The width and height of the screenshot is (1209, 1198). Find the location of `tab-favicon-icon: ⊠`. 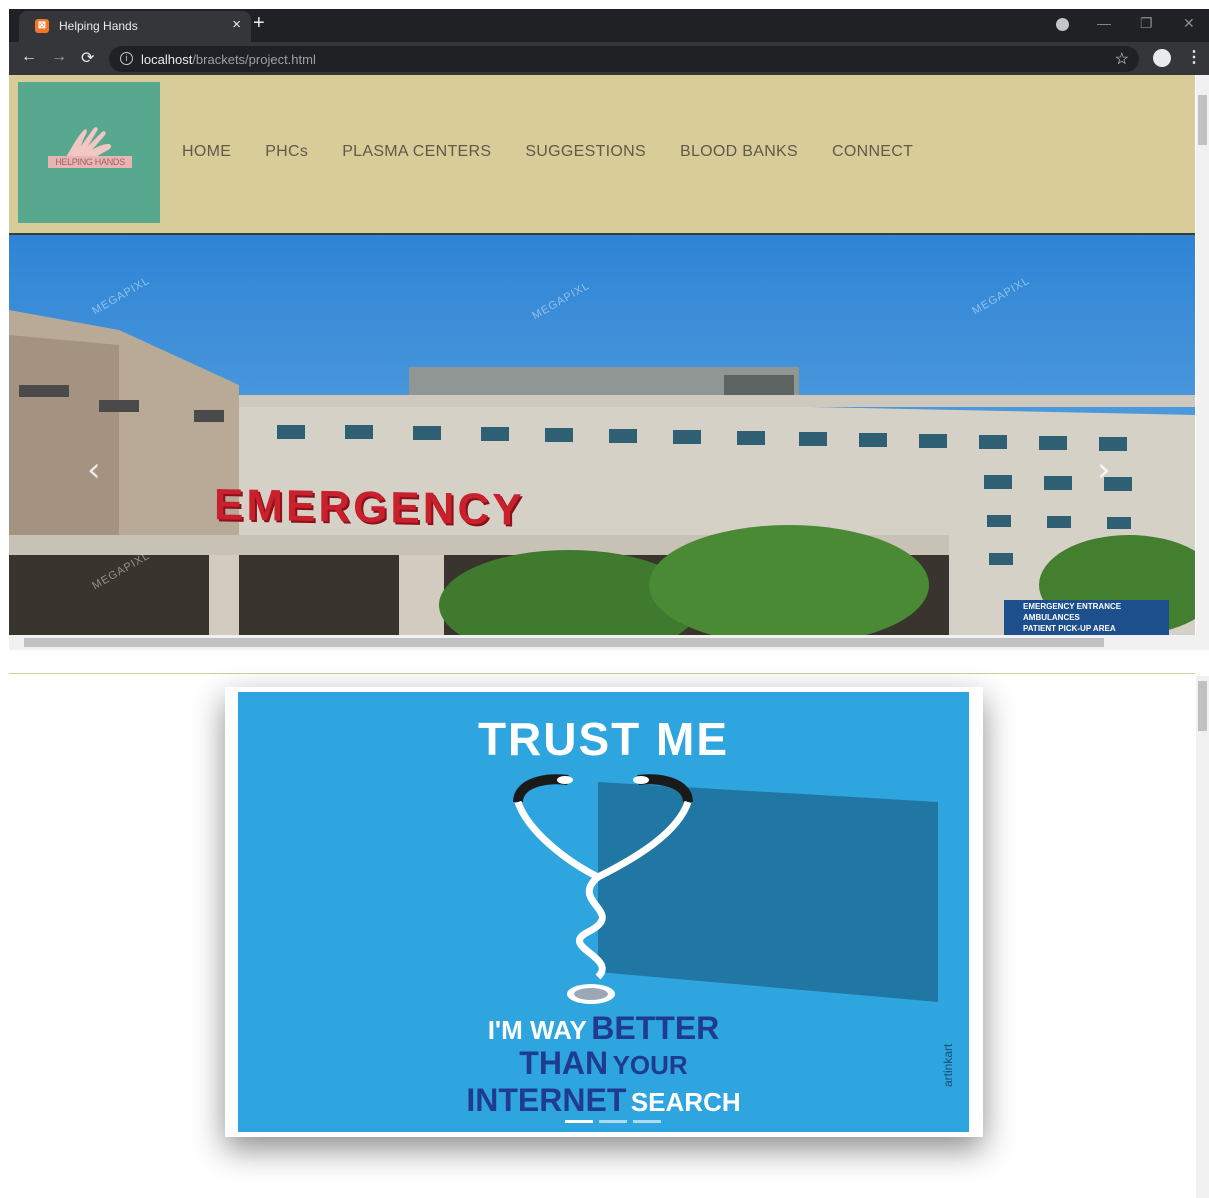

tab-favicon-icon: ⊠ is located at coordinates (42, 26).